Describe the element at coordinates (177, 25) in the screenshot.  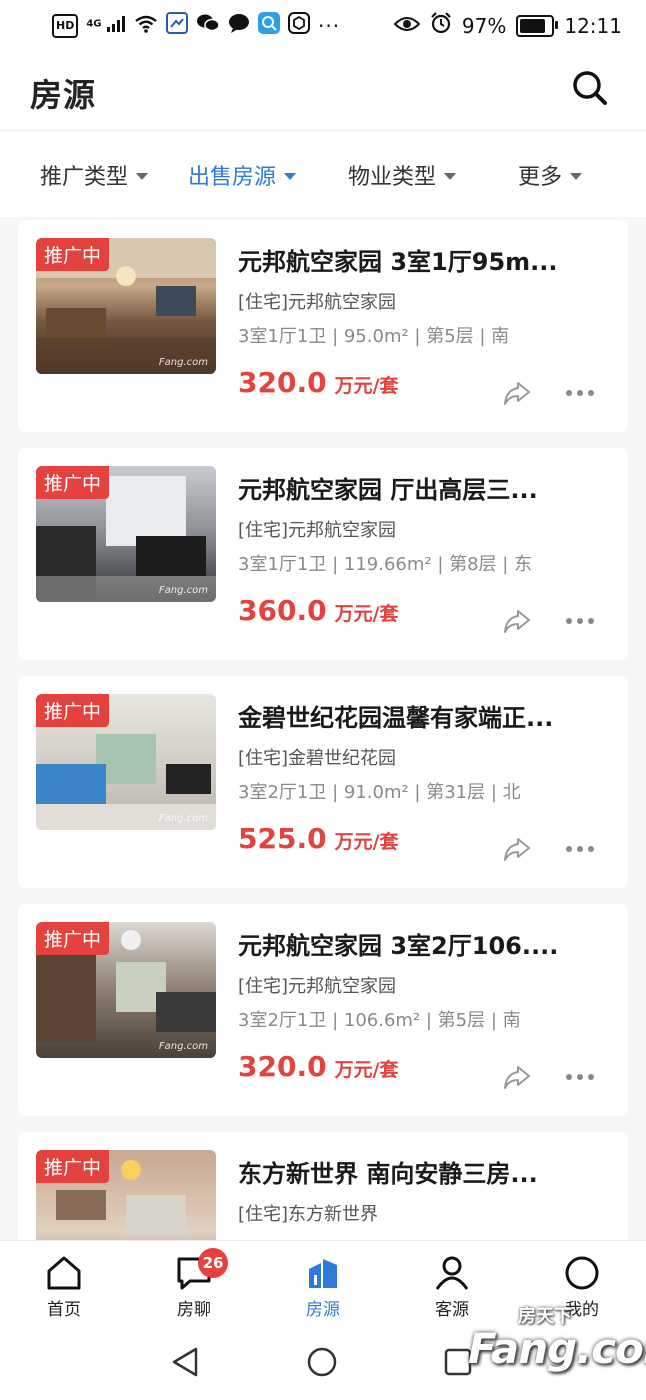
I see `app-notification-icon` at that location.